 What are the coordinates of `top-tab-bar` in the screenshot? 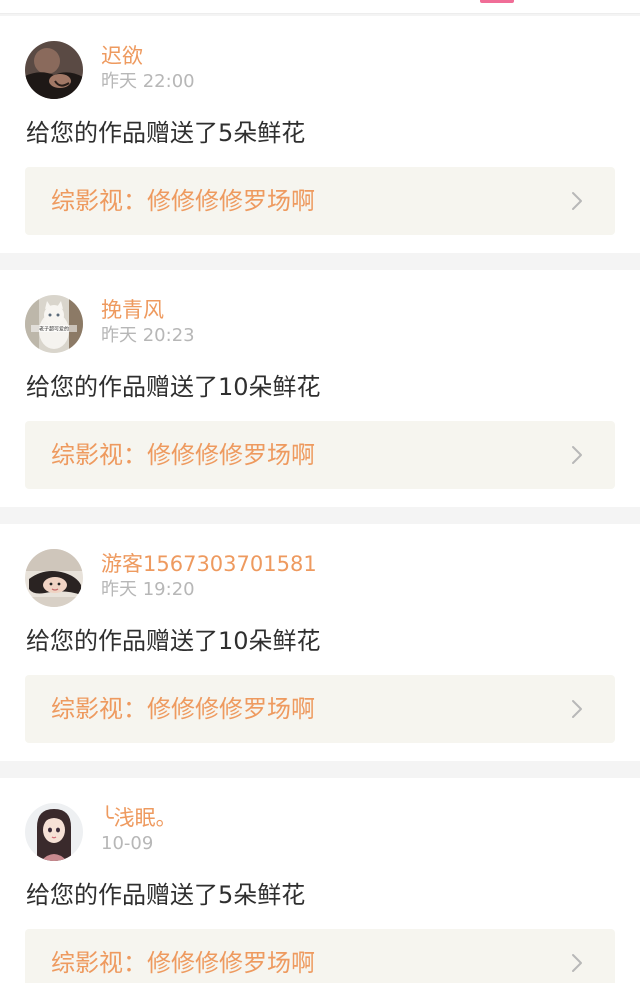 It's located at (320, 7).